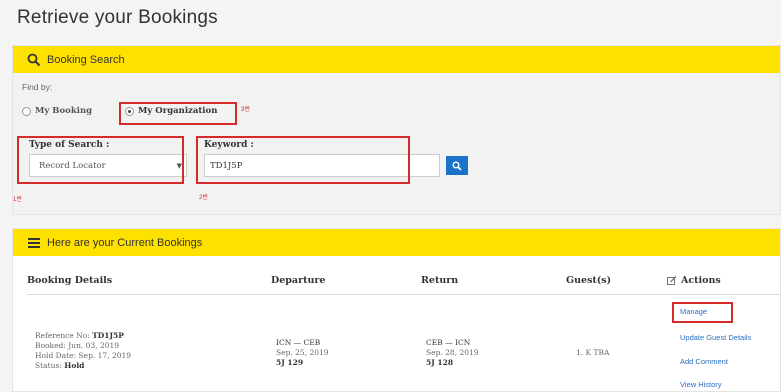 The image size is (781, 392). I want to click on hold-date: Hold Date: Sep. 17, 2019, so click(83, 355).